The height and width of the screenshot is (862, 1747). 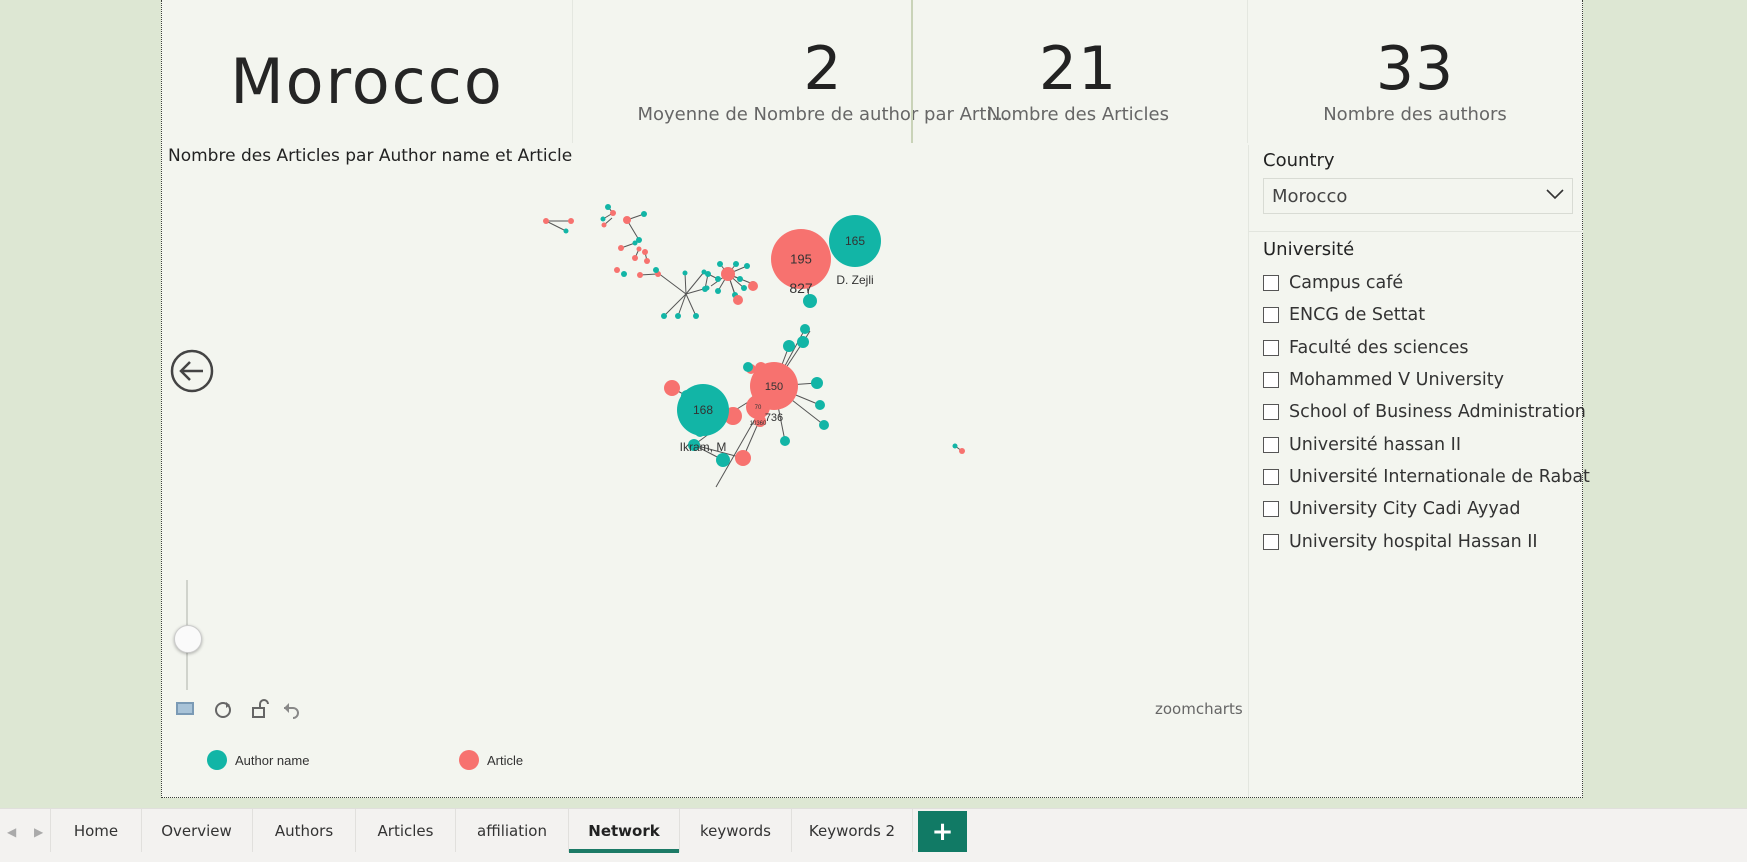 What do you see at coordinates (192, 371) in the screenshot?
I see `back-arrow-icon` at bounding box center [192, 371].